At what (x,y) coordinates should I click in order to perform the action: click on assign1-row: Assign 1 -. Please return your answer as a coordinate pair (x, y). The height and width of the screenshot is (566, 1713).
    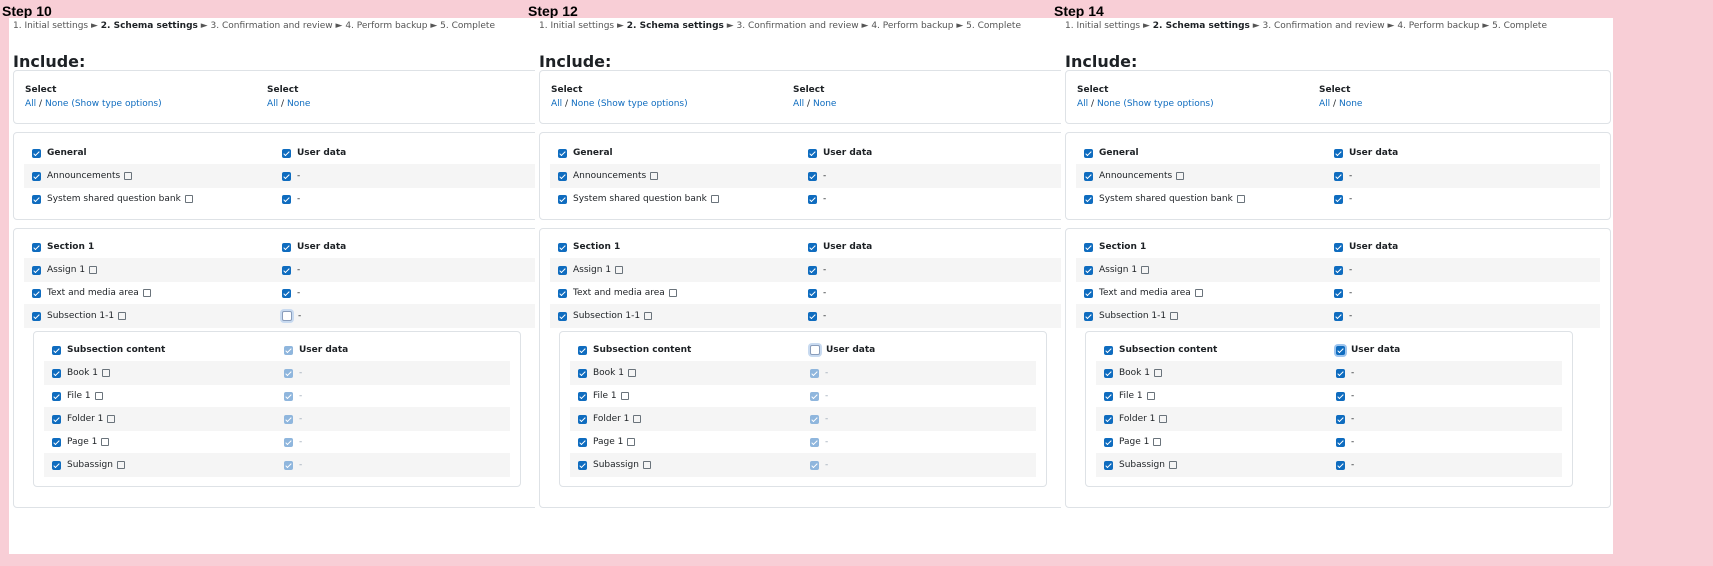
    Looking at the image, I should click on (1338, 270).